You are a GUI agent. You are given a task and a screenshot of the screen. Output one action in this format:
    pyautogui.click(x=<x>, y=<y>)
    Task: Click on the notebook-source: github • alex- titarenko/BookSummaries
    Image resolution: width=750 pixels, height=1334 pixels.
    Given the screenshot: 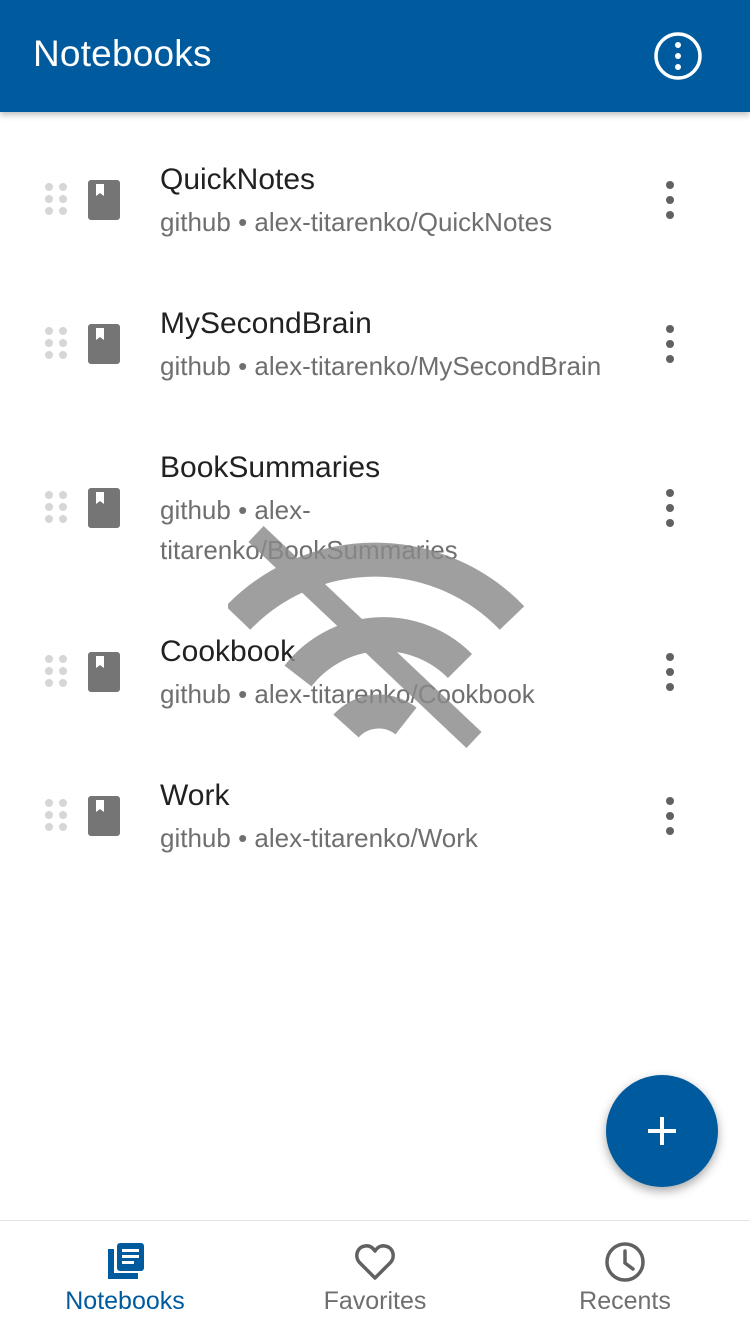 What is the action you would take?
    pyautogui.click(x=410, y=530)
    